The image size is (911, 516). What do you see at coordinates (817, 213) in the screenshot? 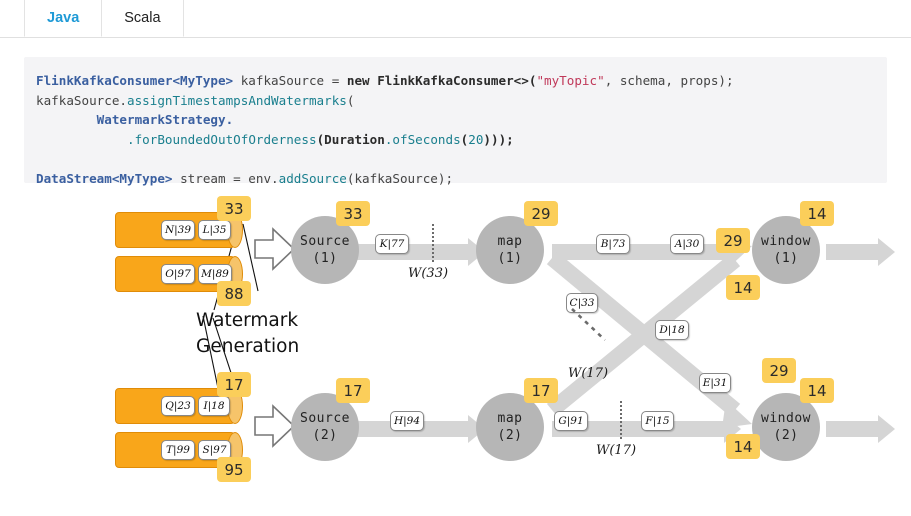
I see `node-badge-window-1: 14` at bounding box center [817, 213].